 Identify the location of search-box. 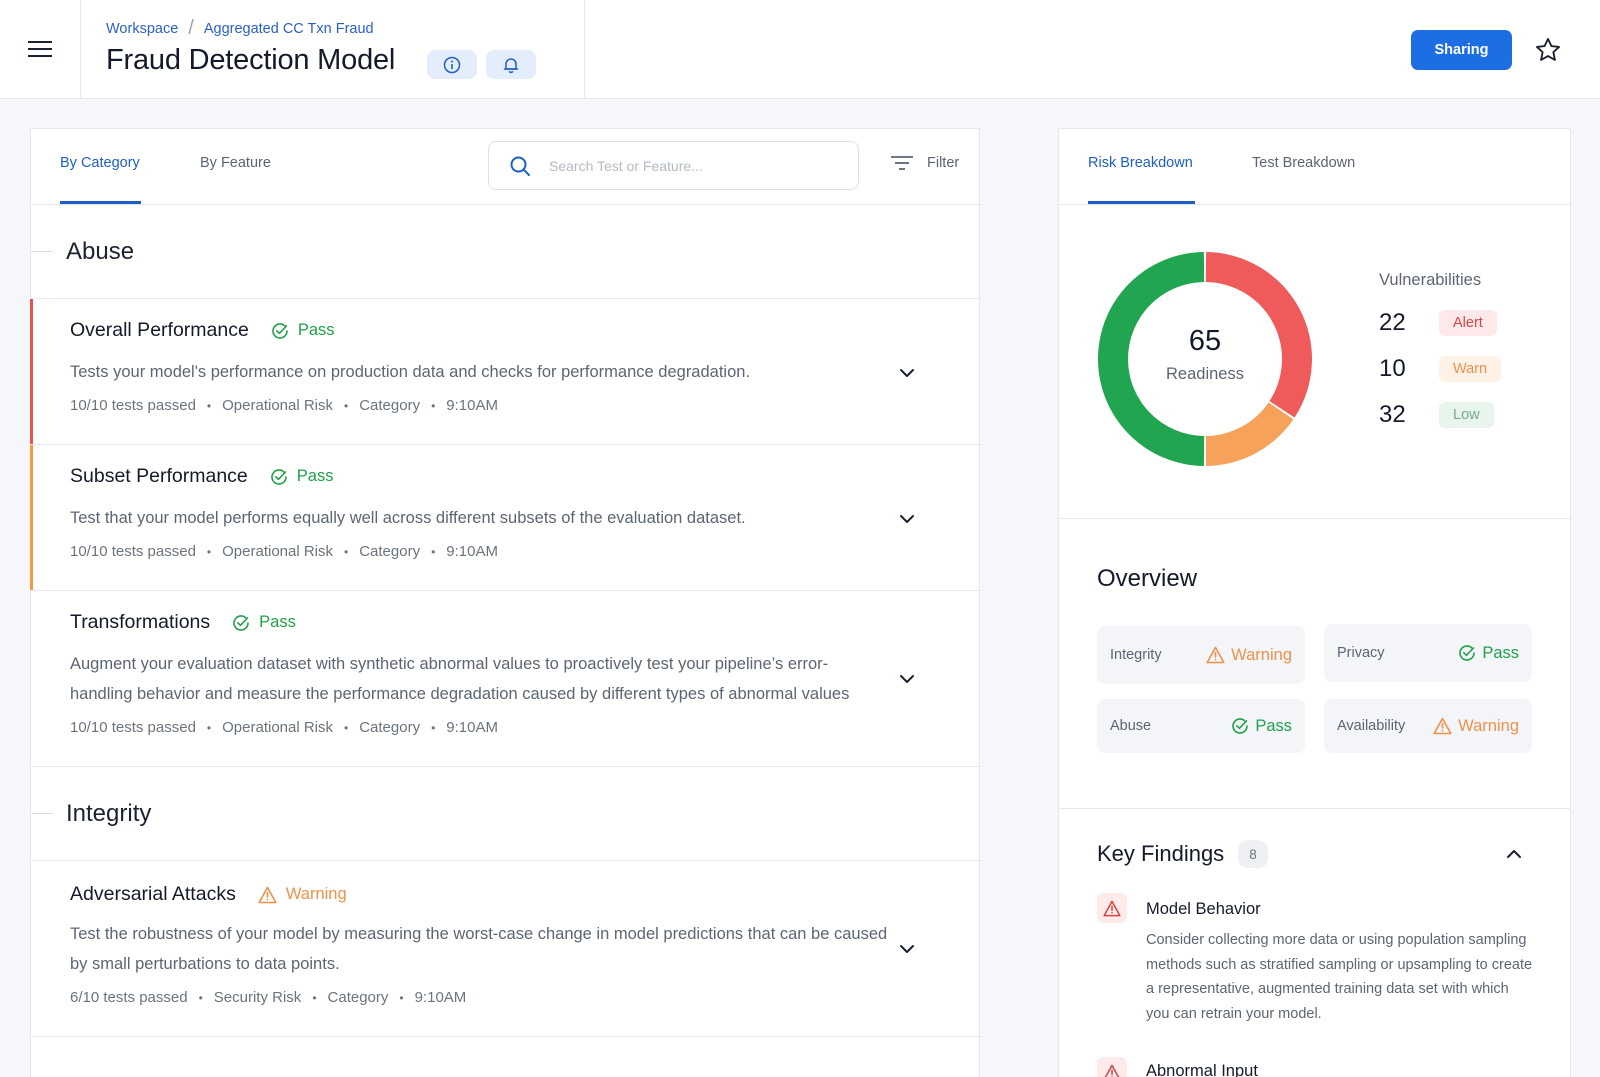
(673, 165).